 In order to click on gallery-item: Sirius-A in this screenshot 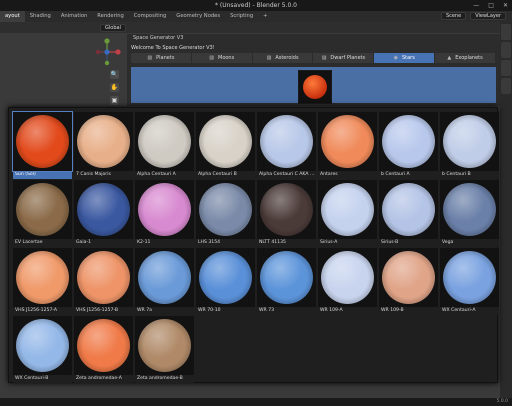, I will do `click(347, 213)`.